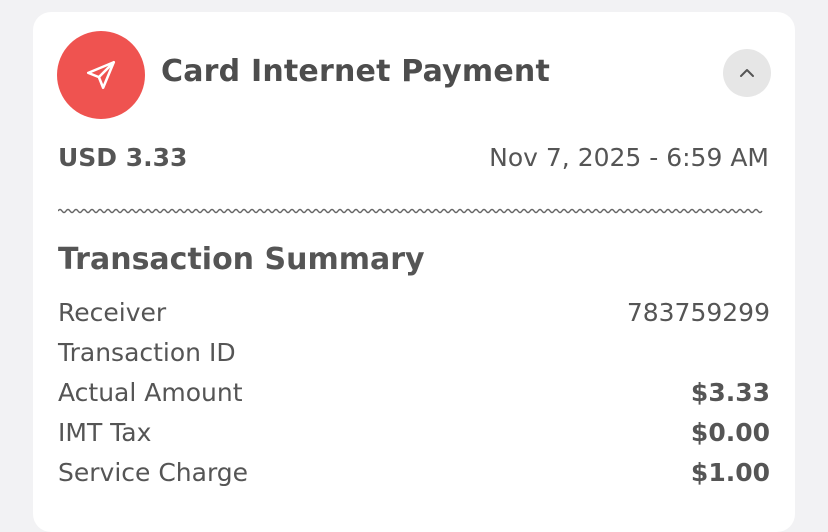 This screenshot has width=828, height=532. What do you see at coordinates (698, 312) in the screenshot?
I see `row-value: 783759299` at bounding box center [698, 312].